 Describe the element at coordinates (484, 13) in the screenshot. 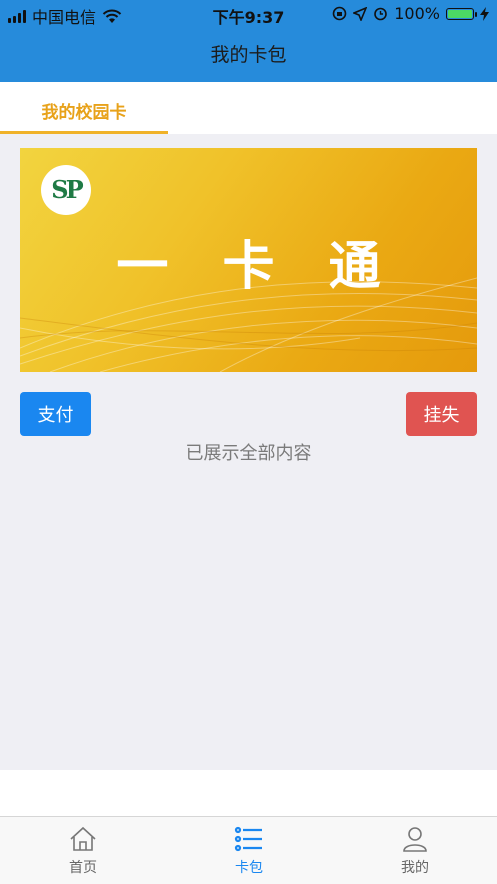

I see `charging-bolt-icon` at that location.